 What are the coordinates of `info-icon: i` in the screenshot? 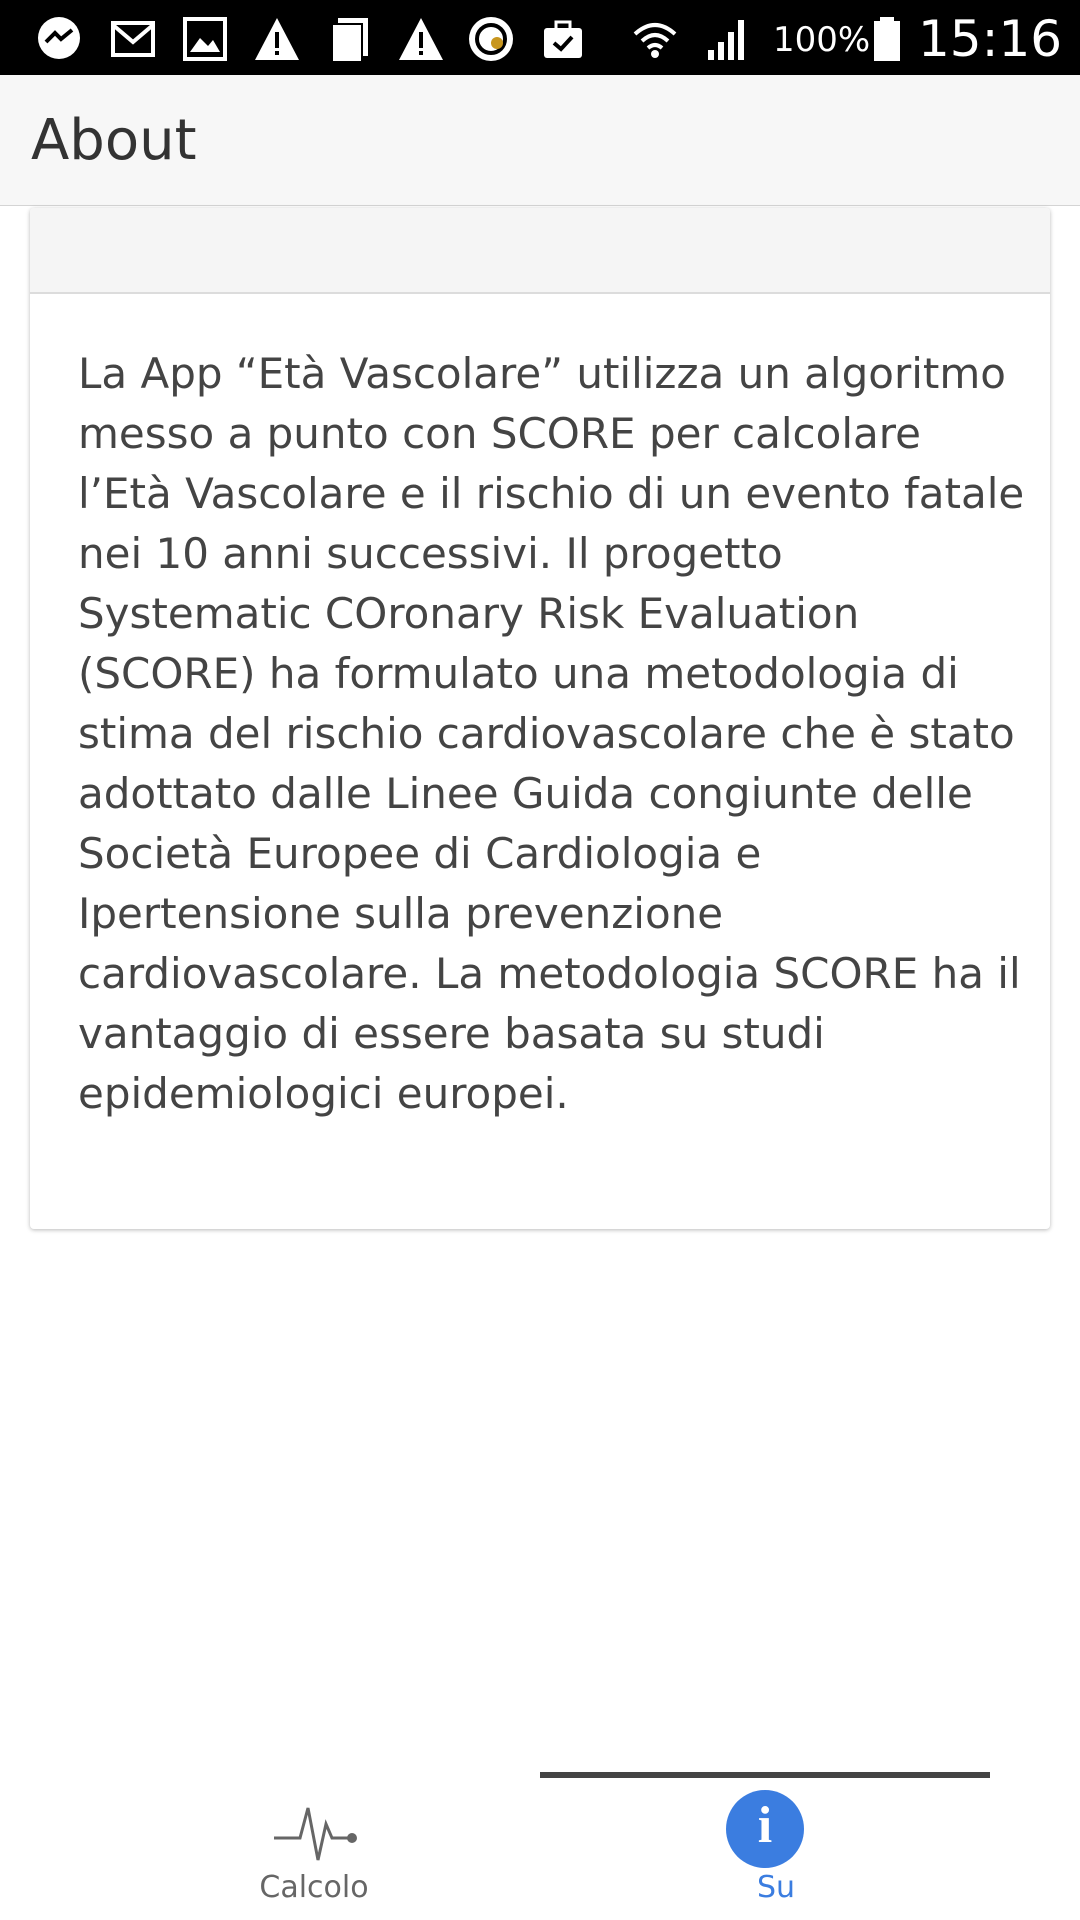 It's located at (765, 1829).